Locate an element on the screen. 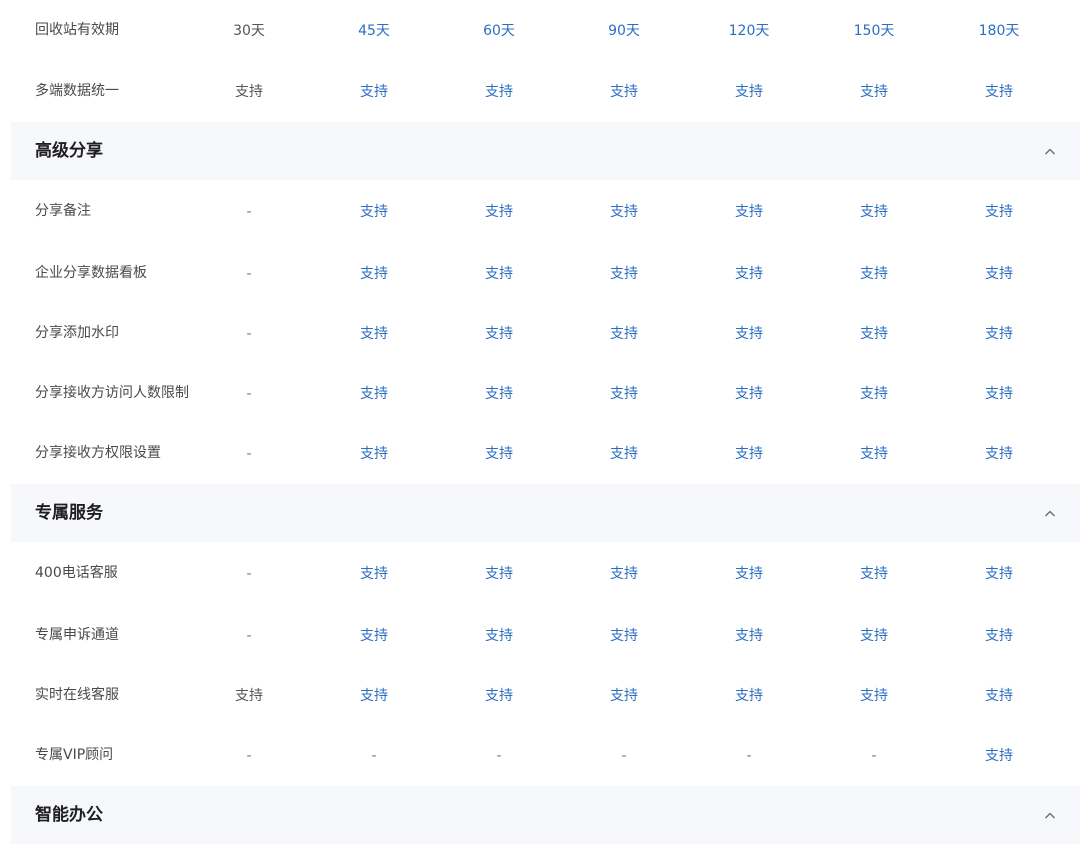  table-row: 分享接收方访问人数限制 - 支持 支持 支持 支持 支持 支持 is located at coordinates (545, 394).